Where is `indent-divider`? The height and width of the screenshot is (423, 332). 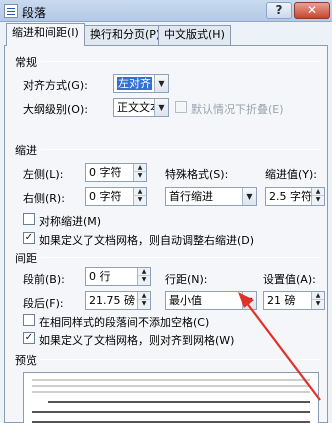
indent-divider is located at coordinates (181, 149).